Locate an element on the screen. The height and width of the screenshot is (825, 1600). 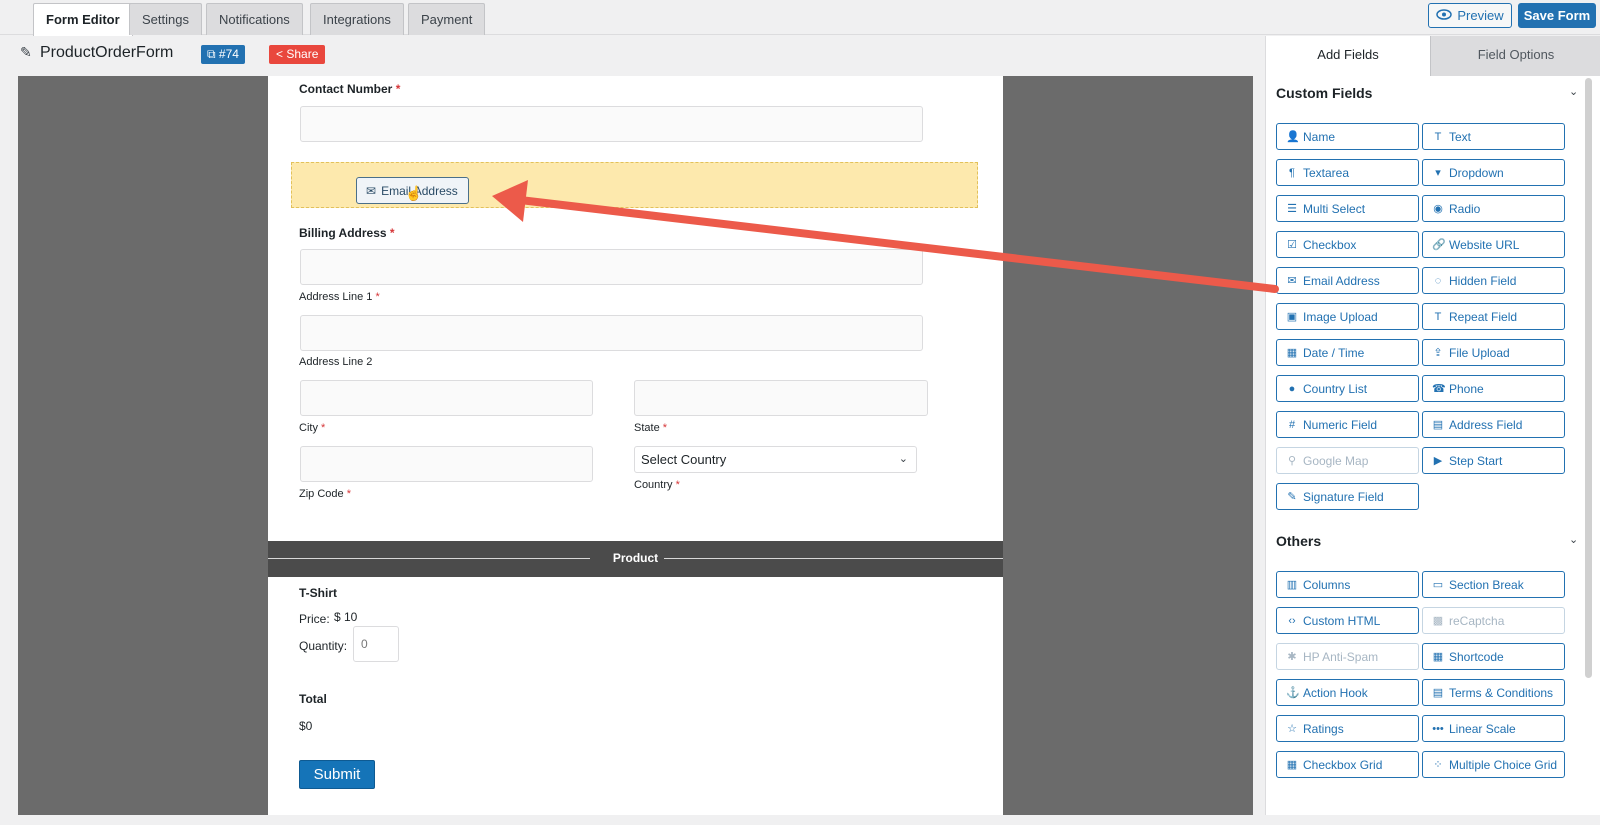
field-button-shortcode: ▦ Shortcode is located at coordinates (1493, 656).